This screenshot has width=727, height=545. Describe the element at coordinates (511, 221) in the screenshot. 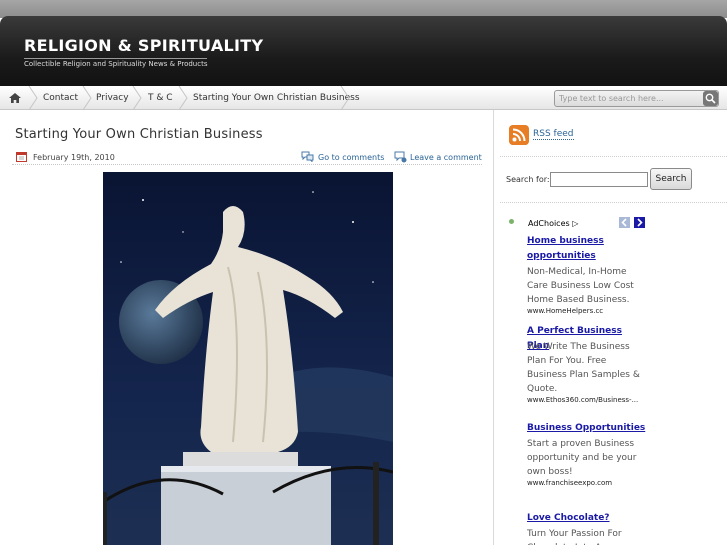

I see `list-bullet` at that location.